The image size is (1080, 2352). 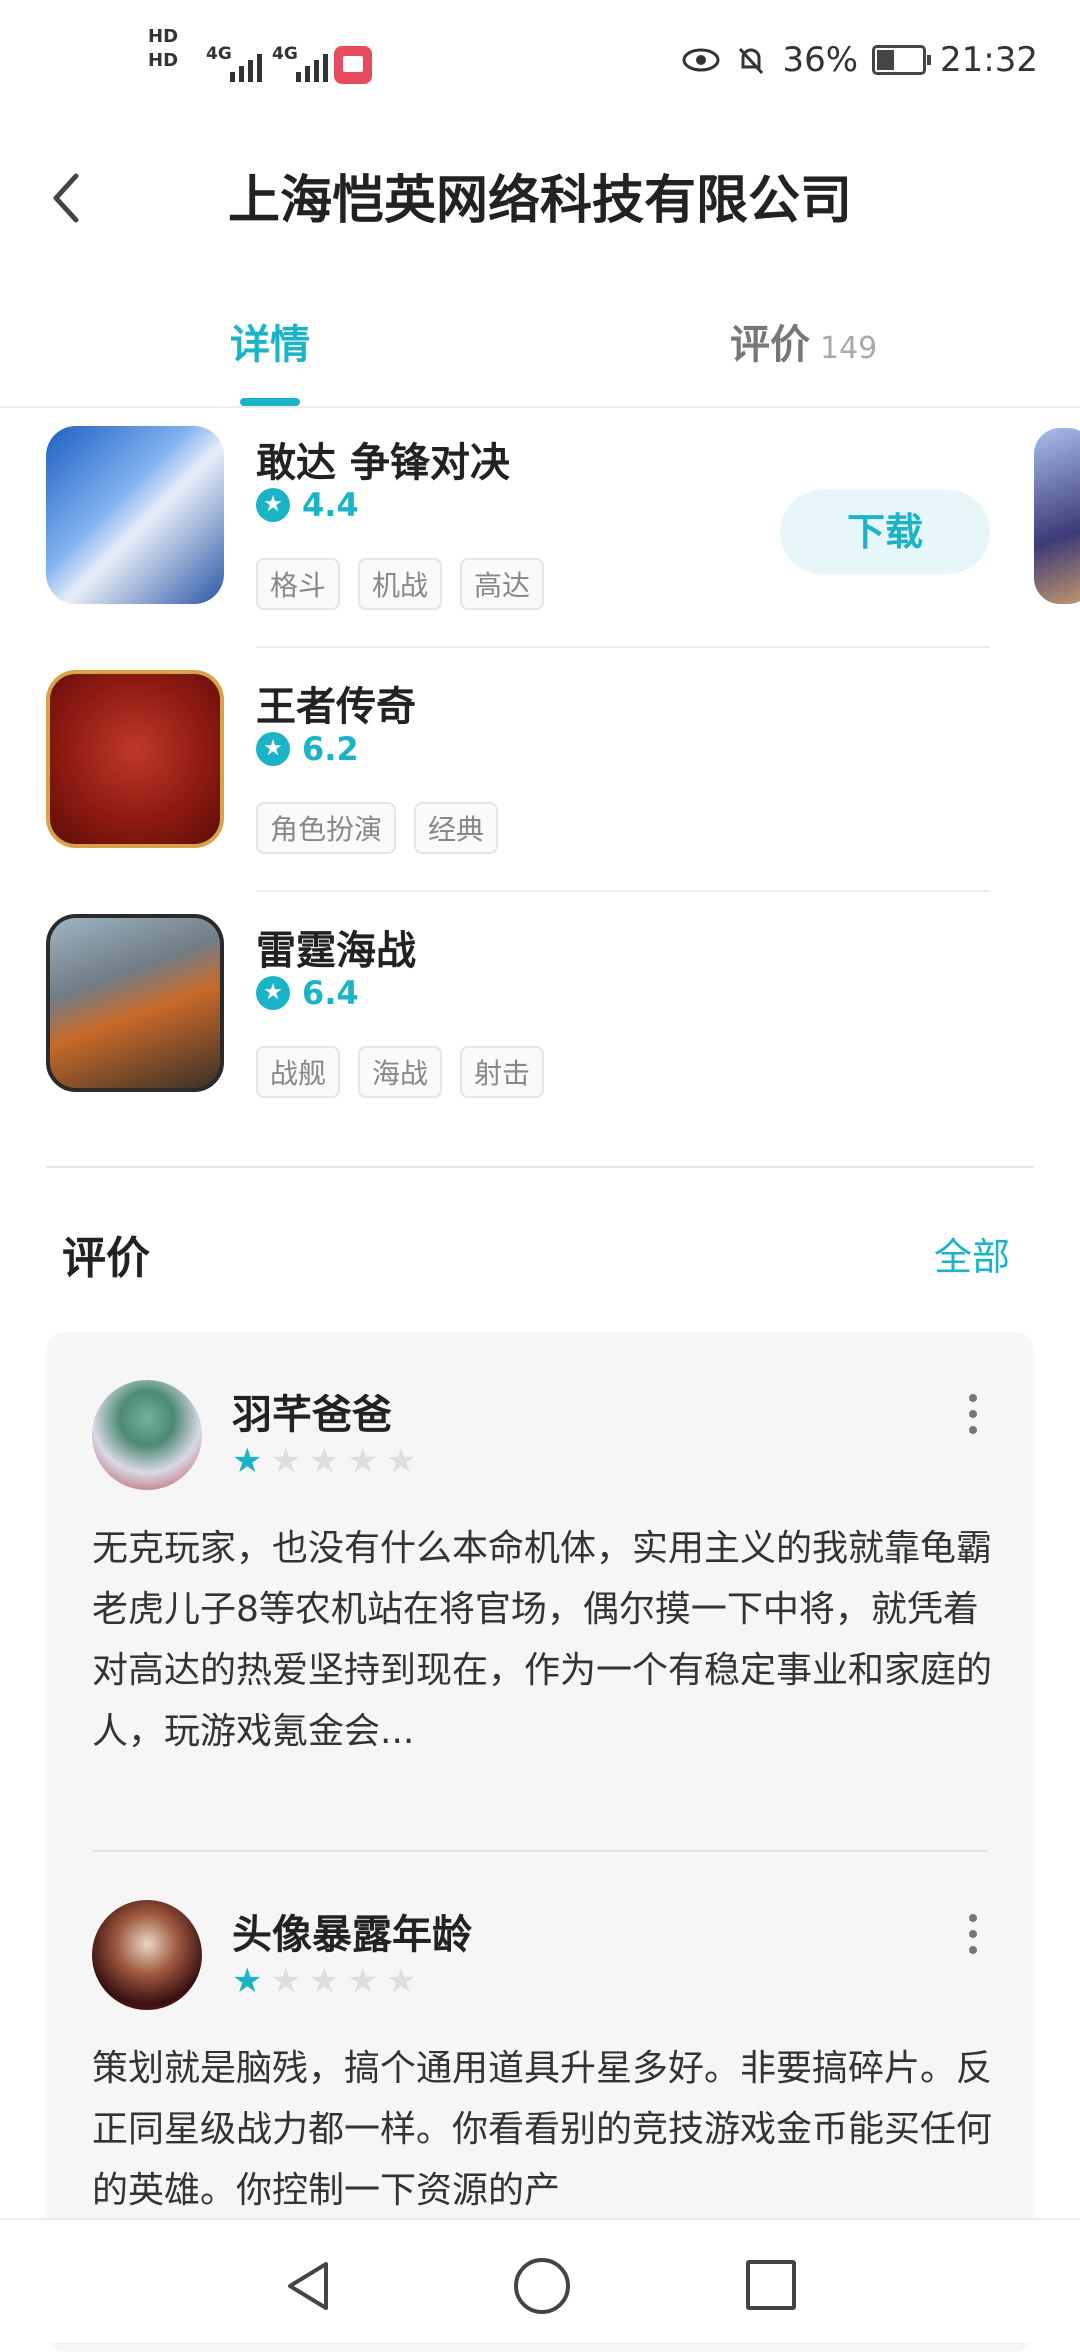 What do you see at coordinates (219, 54) in the screenshot?
I see `network-type-1: 4G` at bounding box center [219, 54].